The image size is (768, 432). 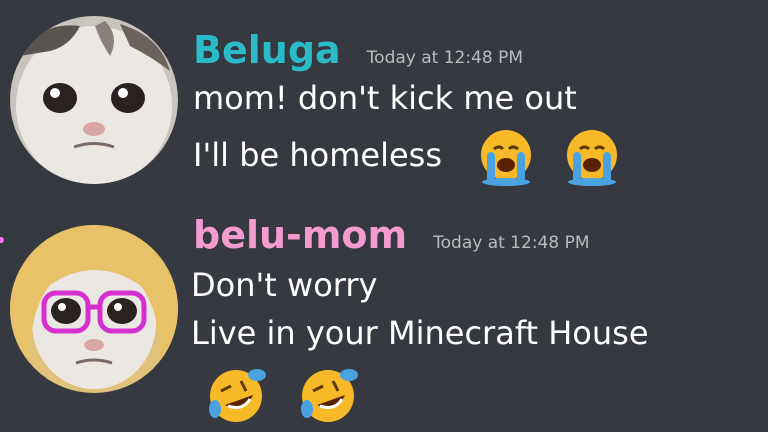 What do you see at coordinates (284, 285) in the screenshot?
I see `message-line: Don't worry` at bounding box center [284, 285].